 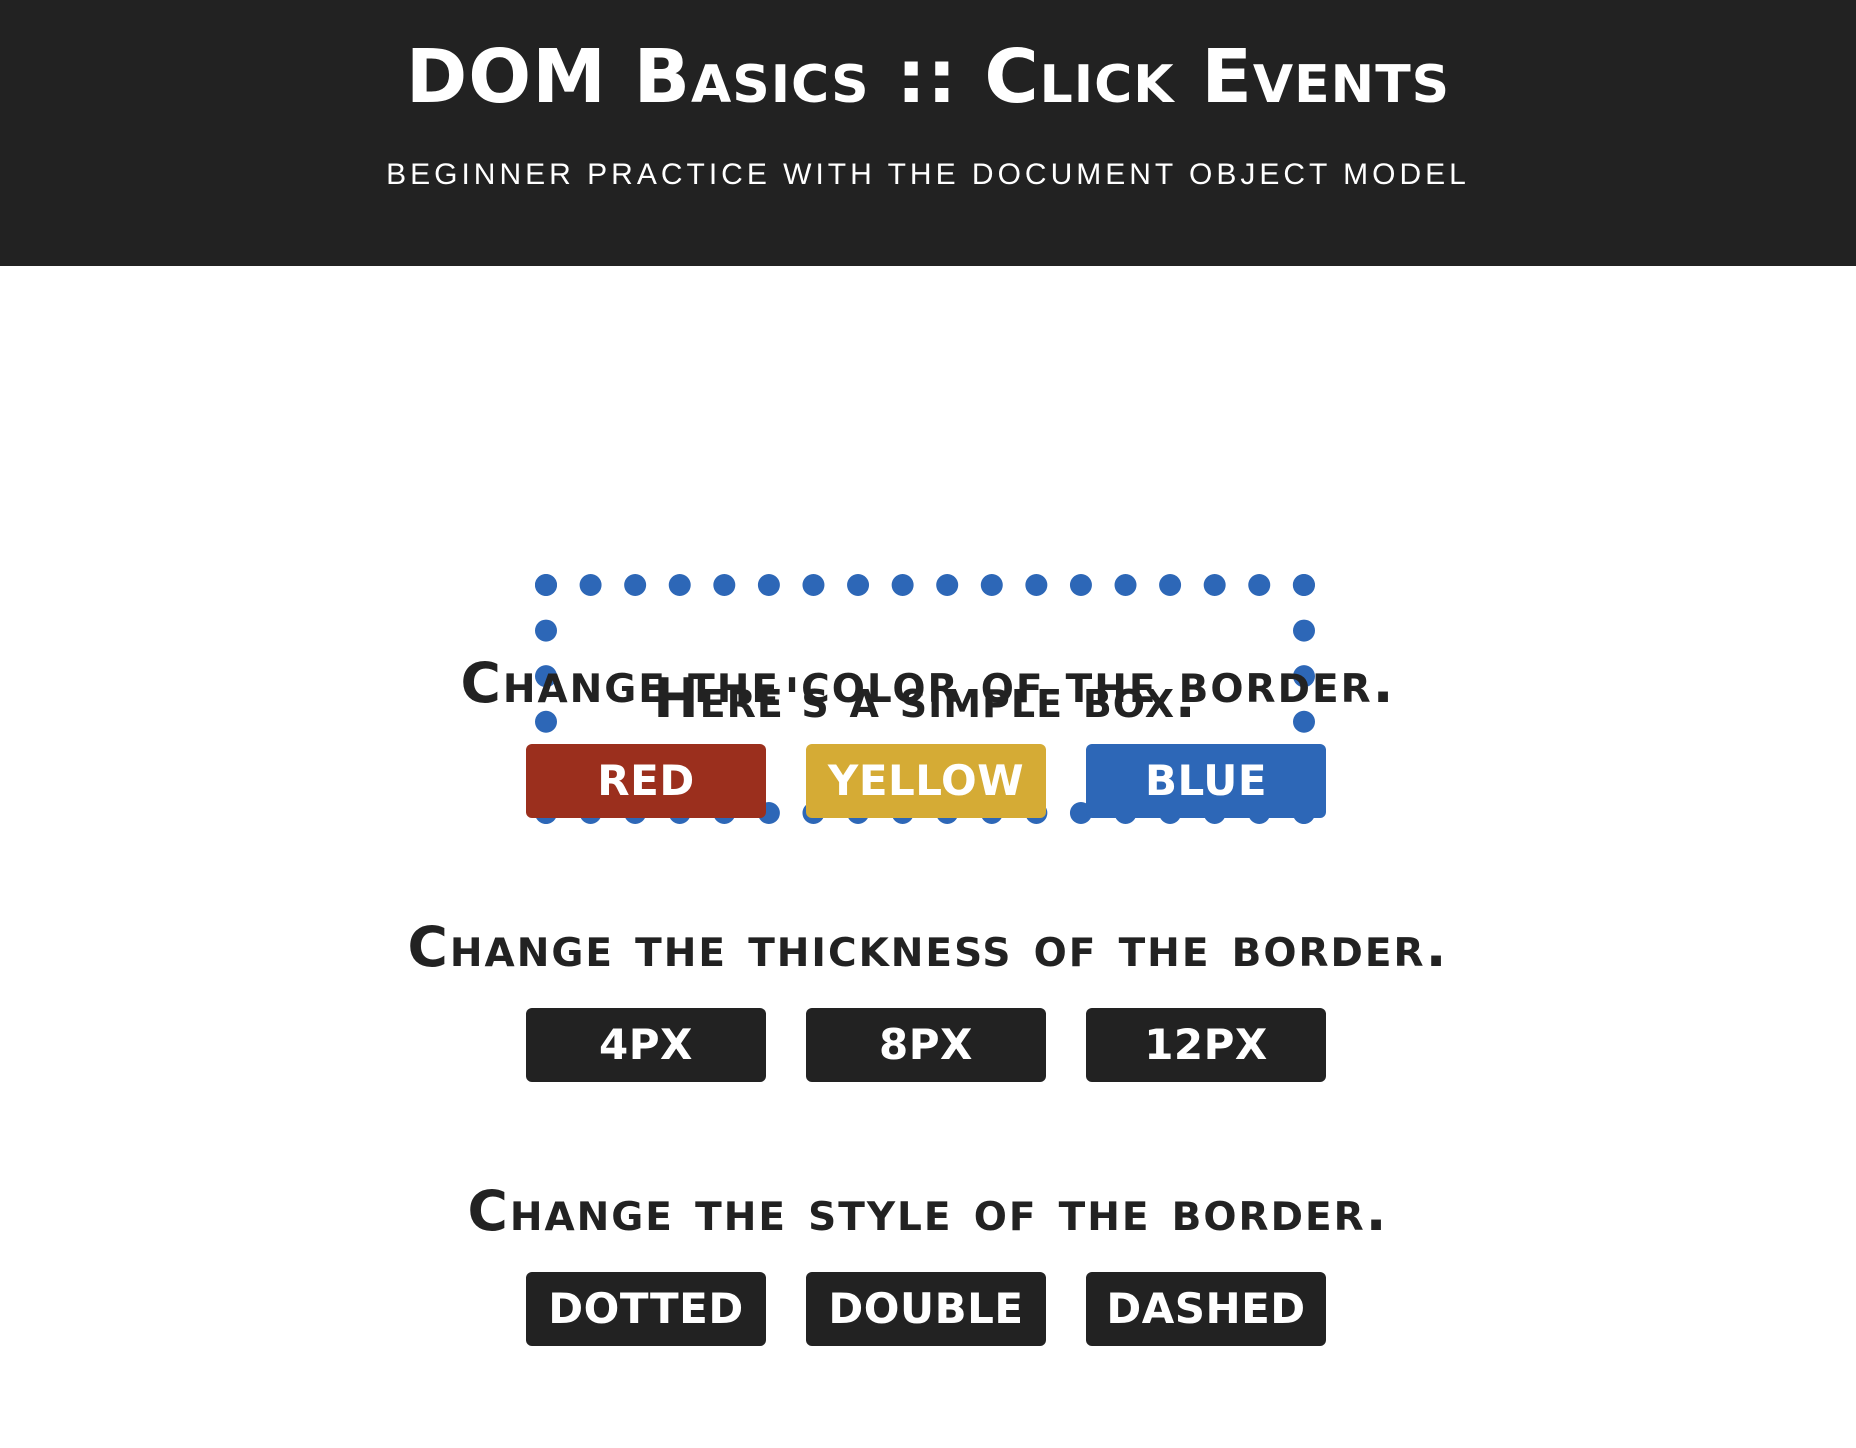 I want to click on 12px-border-button: 12PX, so click(x=1206, y=1045).